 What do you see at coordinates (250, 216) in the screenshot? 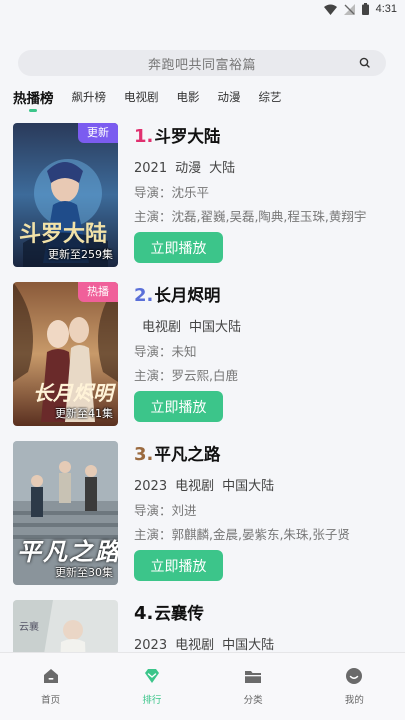
I see `cast: 主演：沈磊,翟巍,吴磊,陶典,程玉珠,黄翔宇` at bounding box center [250, 216].